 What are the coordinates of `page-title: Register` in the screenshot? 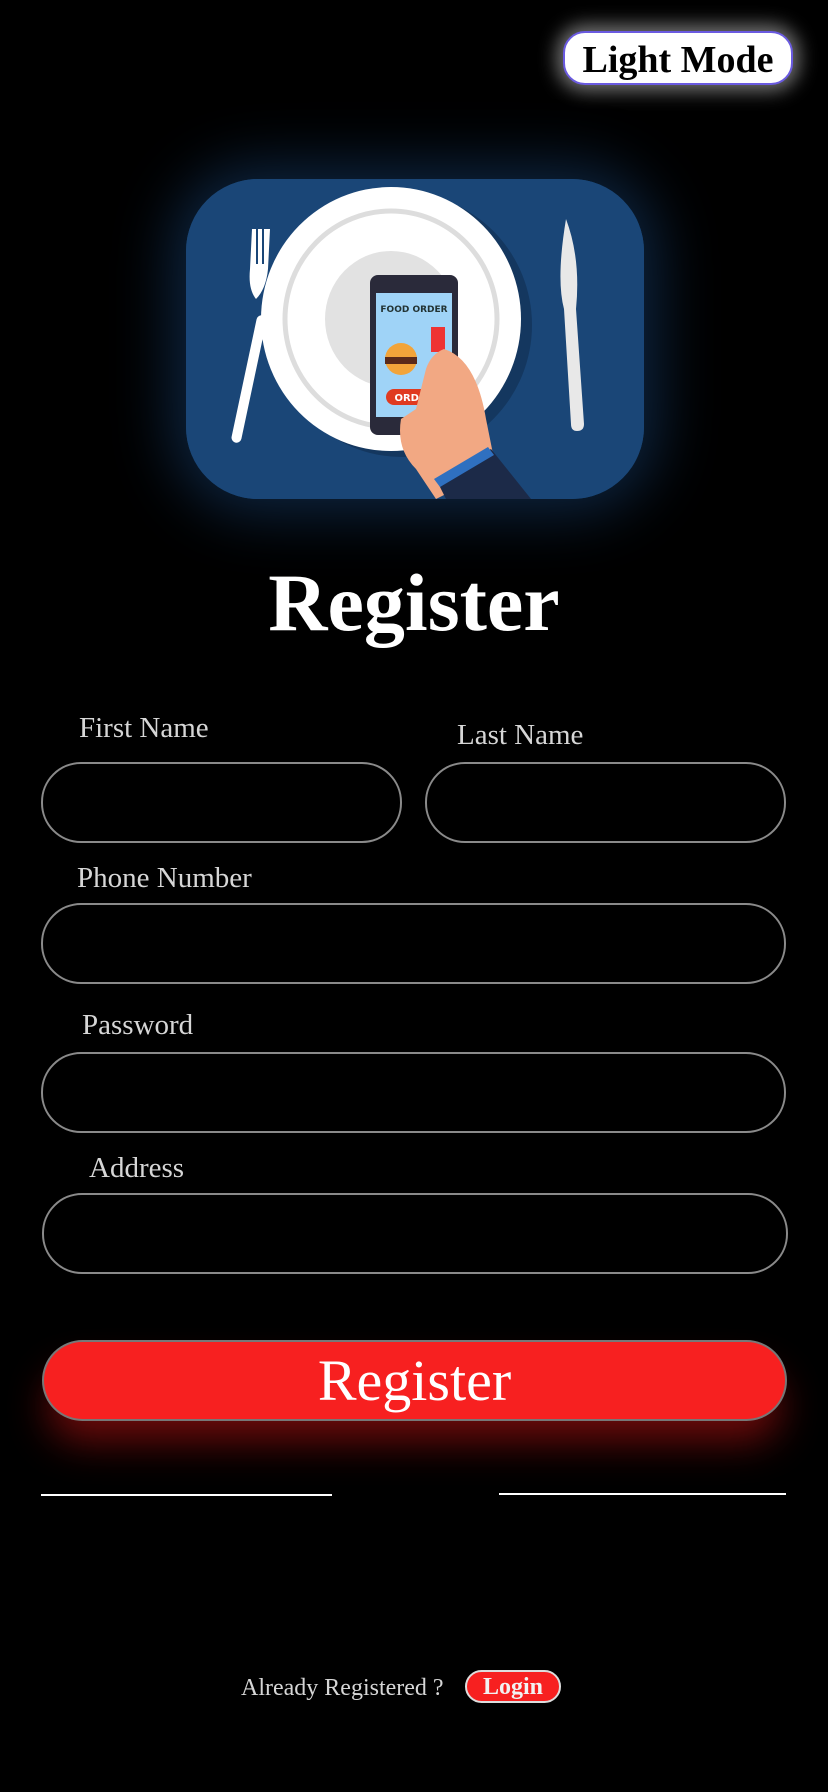 It's located at (414, 602).